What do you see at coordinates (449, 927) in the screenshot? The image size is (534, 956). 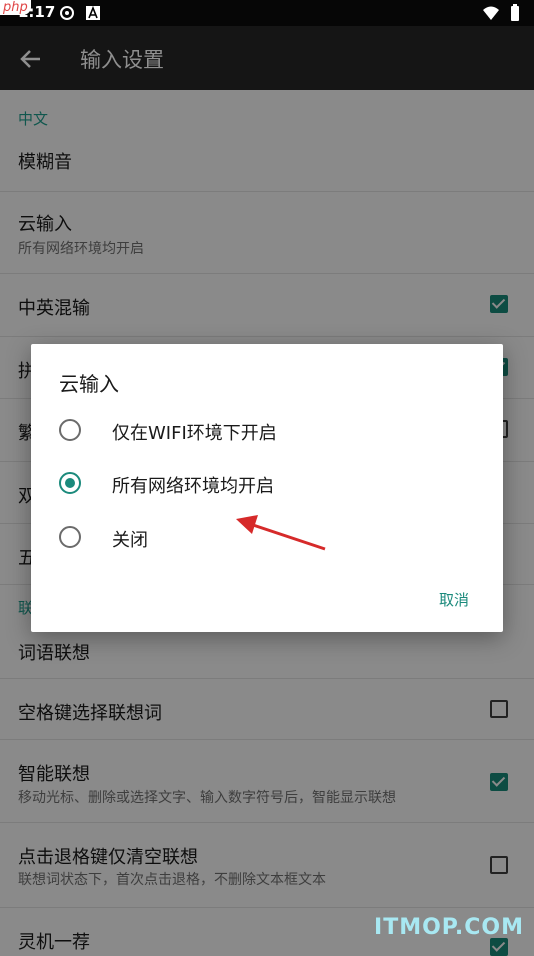 I see `watermark: ITMOP.COM` at bounding box center [449, 927].